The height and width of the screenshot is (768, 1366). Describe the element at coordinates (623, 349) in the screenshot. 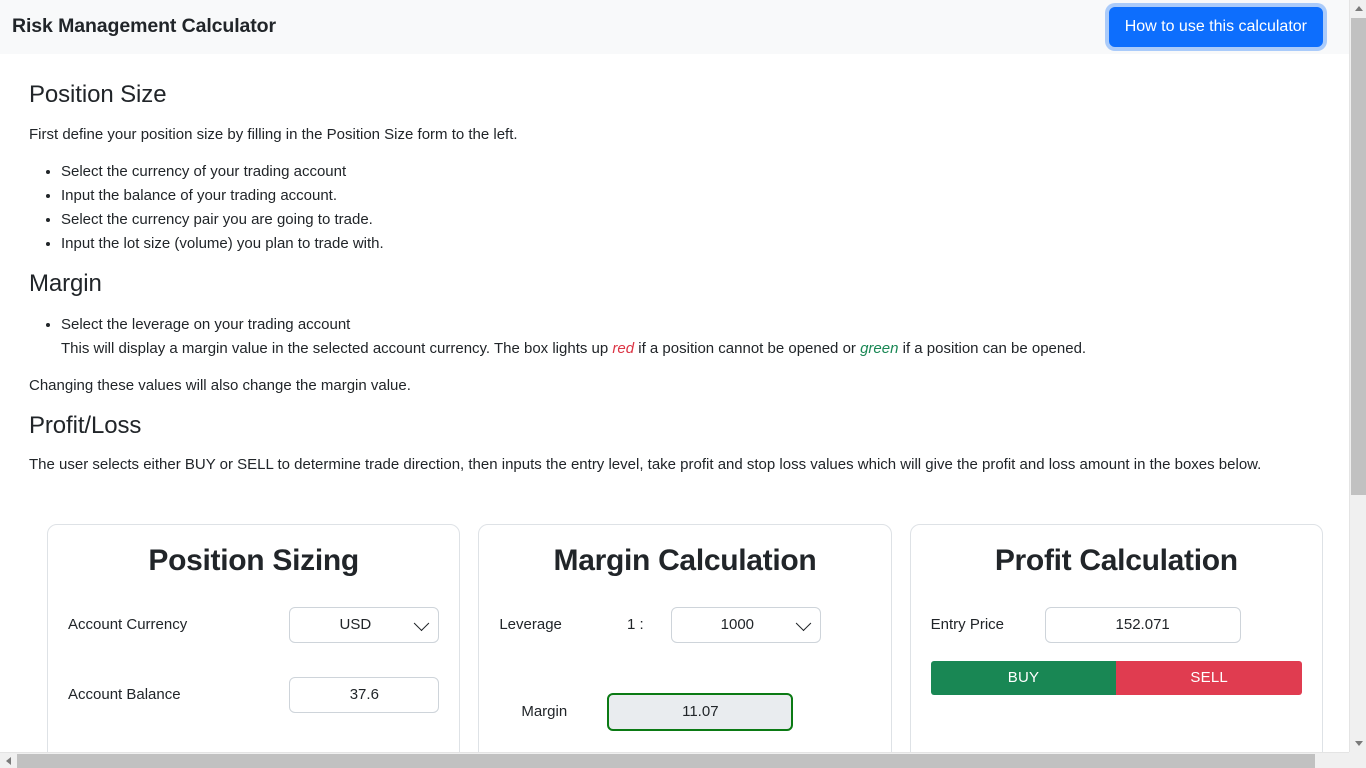

I see `margin-red-word: red` at that location.